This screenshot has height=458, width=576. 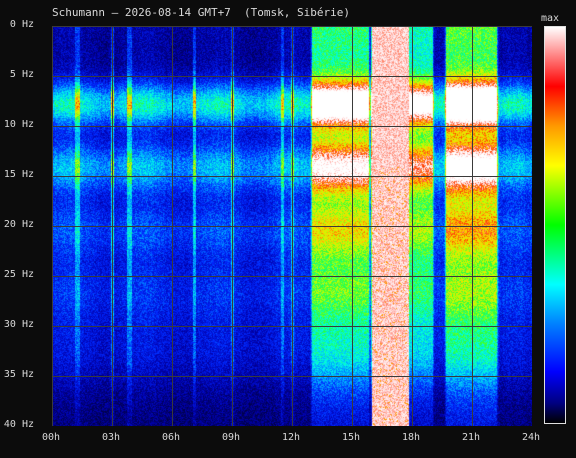 I want to click on y-tick-label: 0 Hz, so click(x=21, y=24).